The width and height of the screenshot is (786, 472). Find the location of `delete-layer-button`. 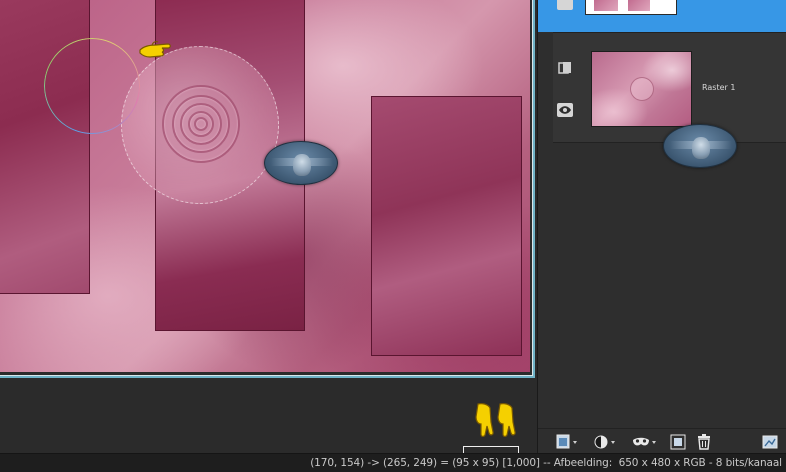

delete-layer-button is located at coordinates (704, 442).